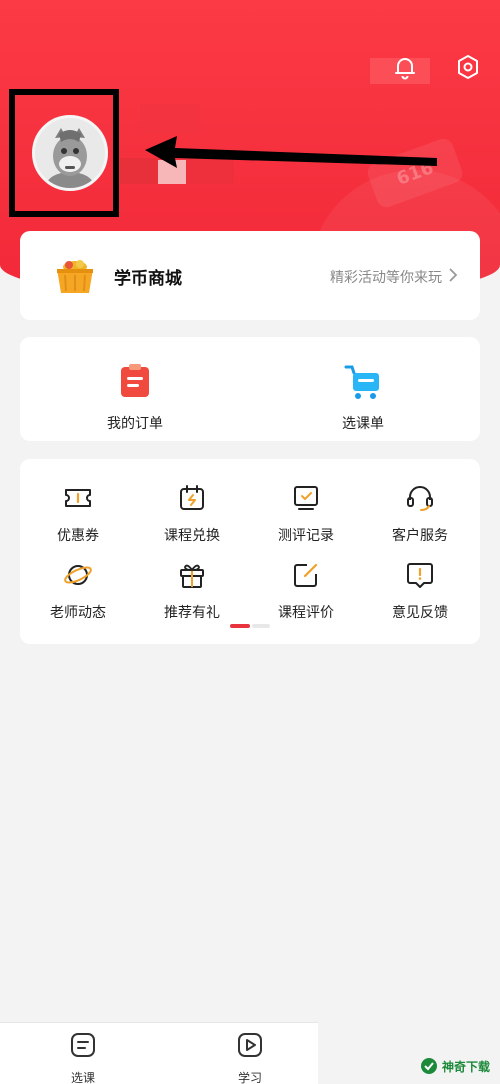 Image resolution: width=500 pixels, height=1084 pixels. What do you see at coordinates (159, 1053) in the screenshot?
I see `bottom-nav: 选课 学习` at bounding box center [159, 1053].